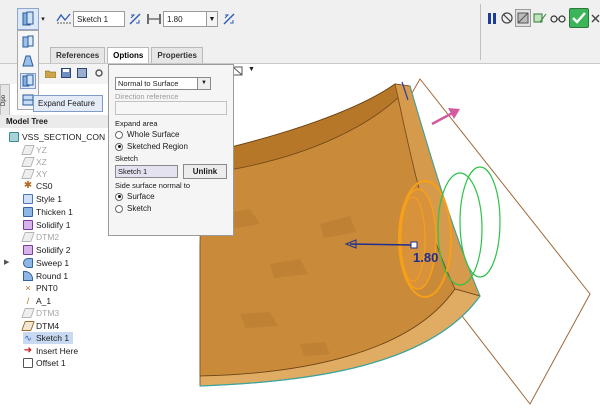 The width and height of the screenshot is (600, 409). What do you see at coordinates (126, 158) in the screenshot?
I see `sketch-label: Sketch` at bounding box center [126, 158].